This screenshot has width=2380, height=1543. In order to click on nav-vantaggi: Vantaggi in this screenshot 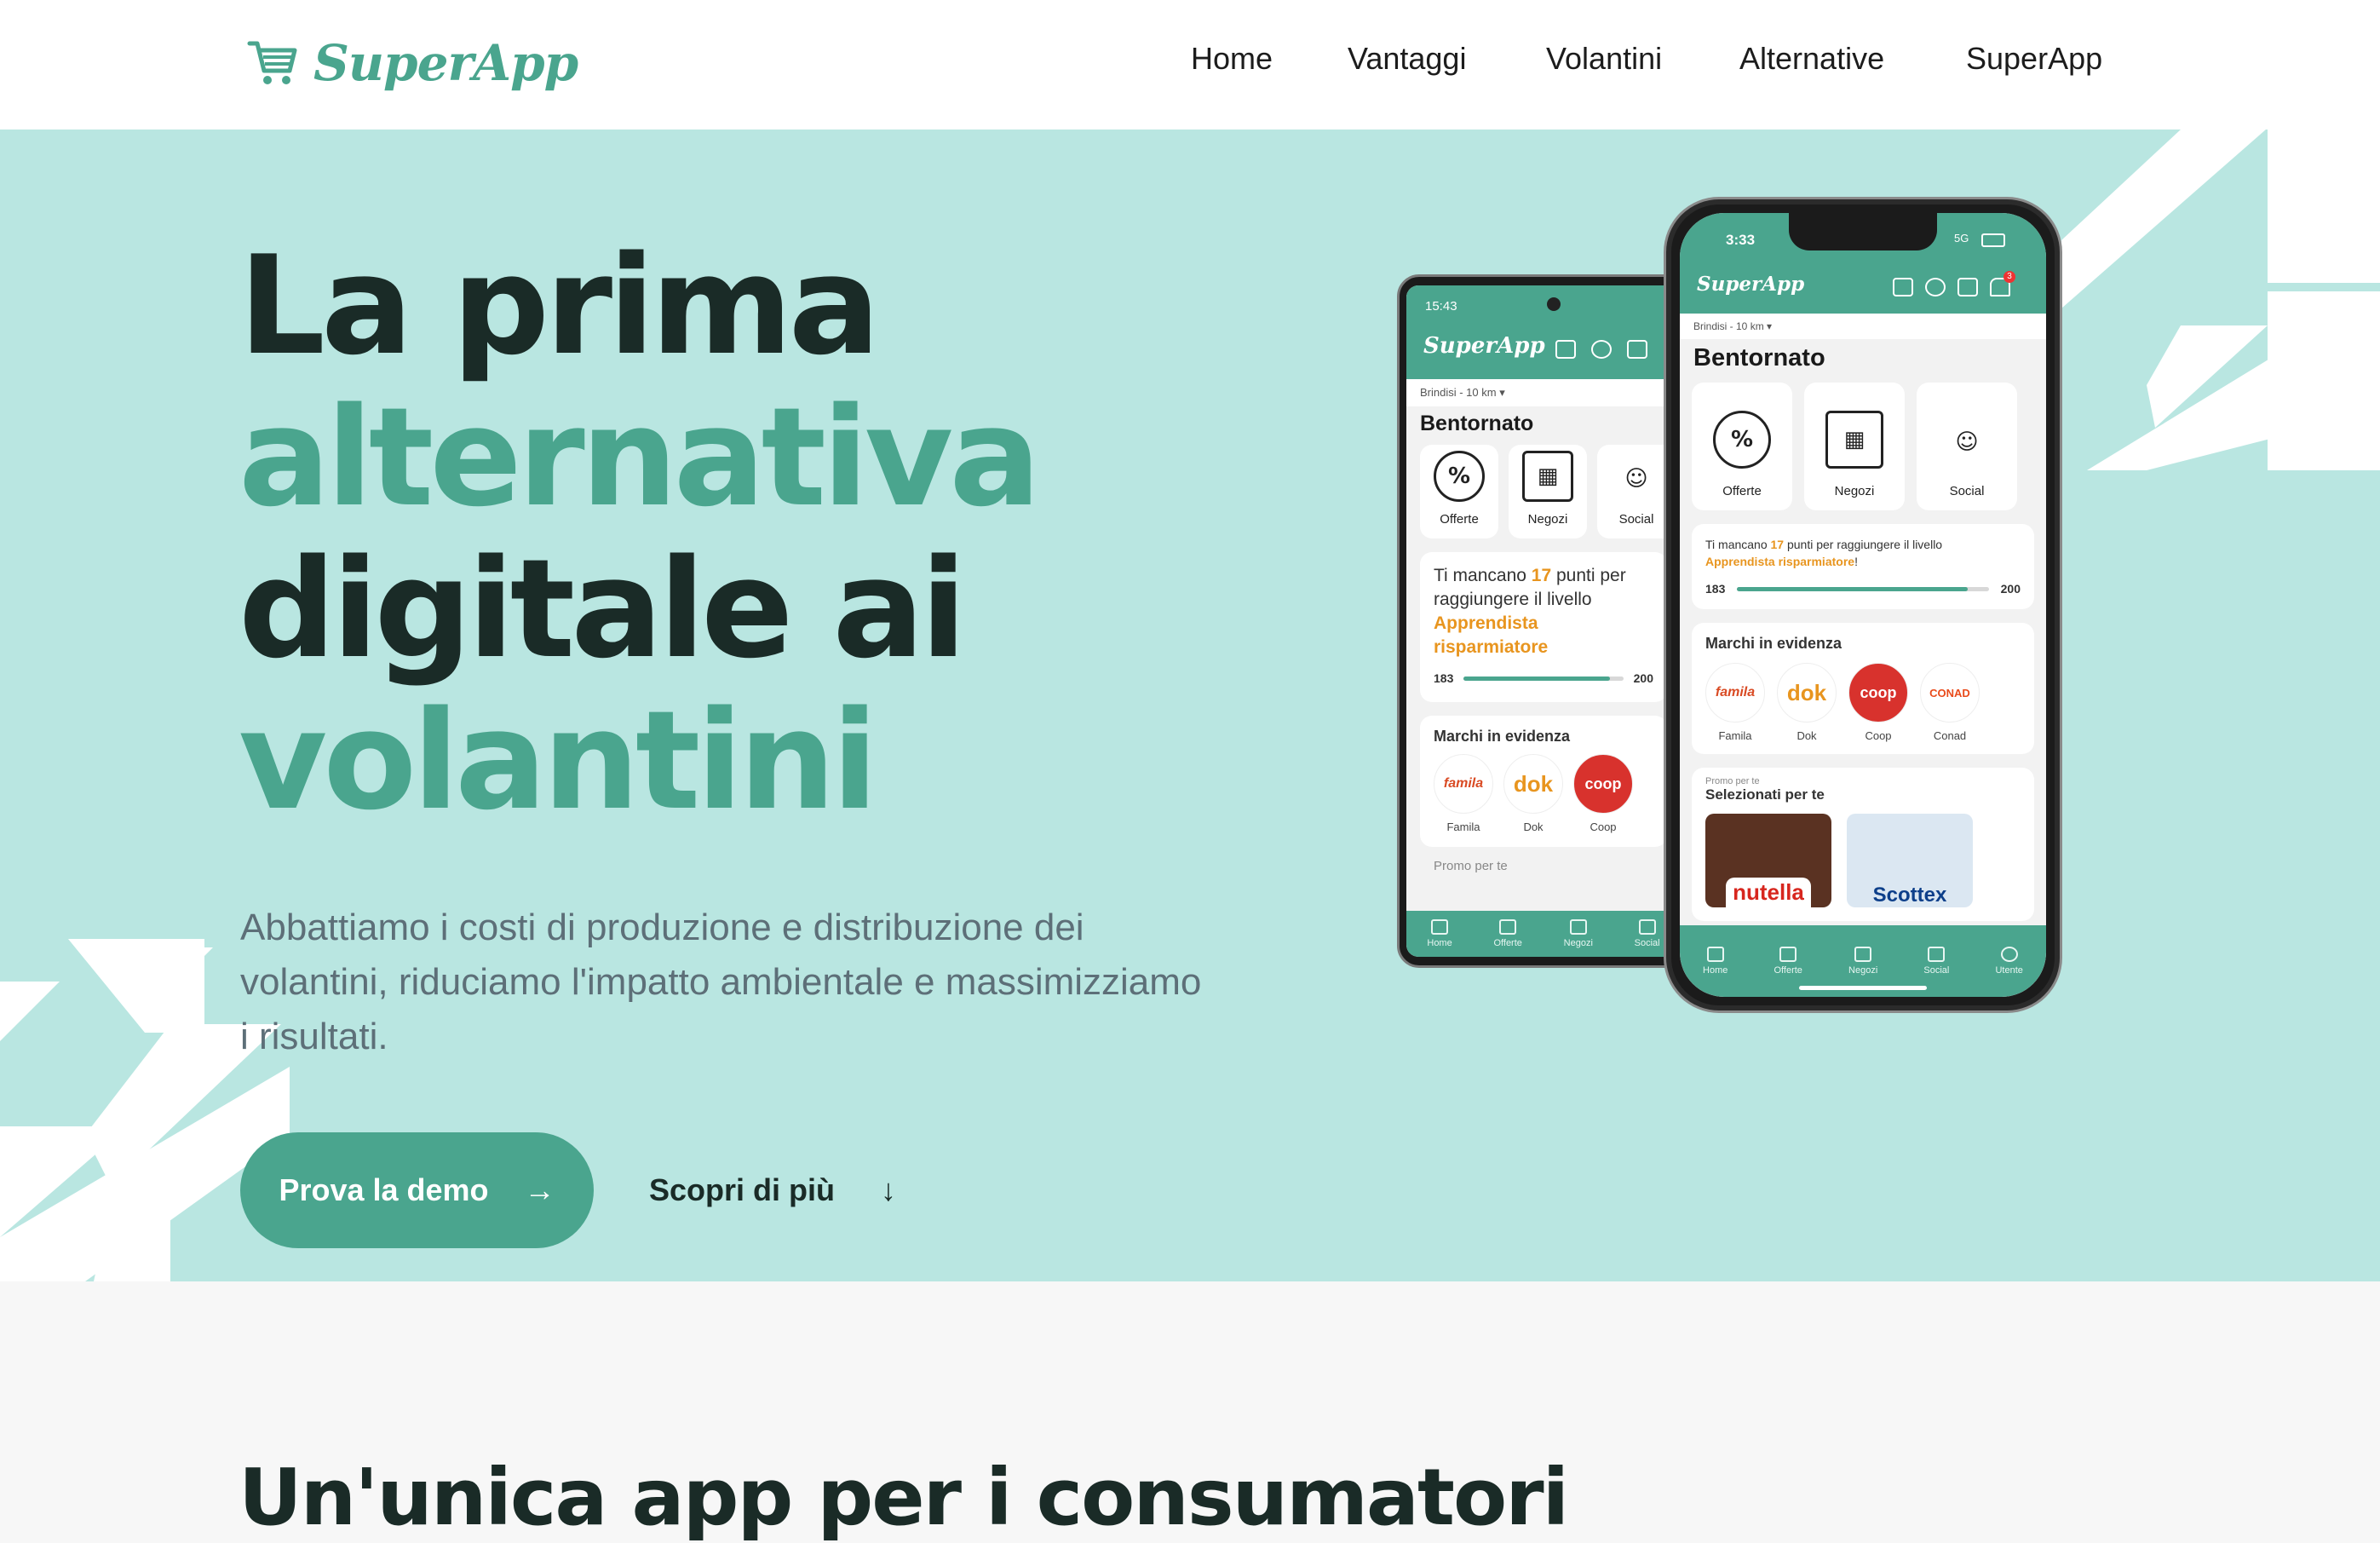, I will do `click(1407, 59)`.